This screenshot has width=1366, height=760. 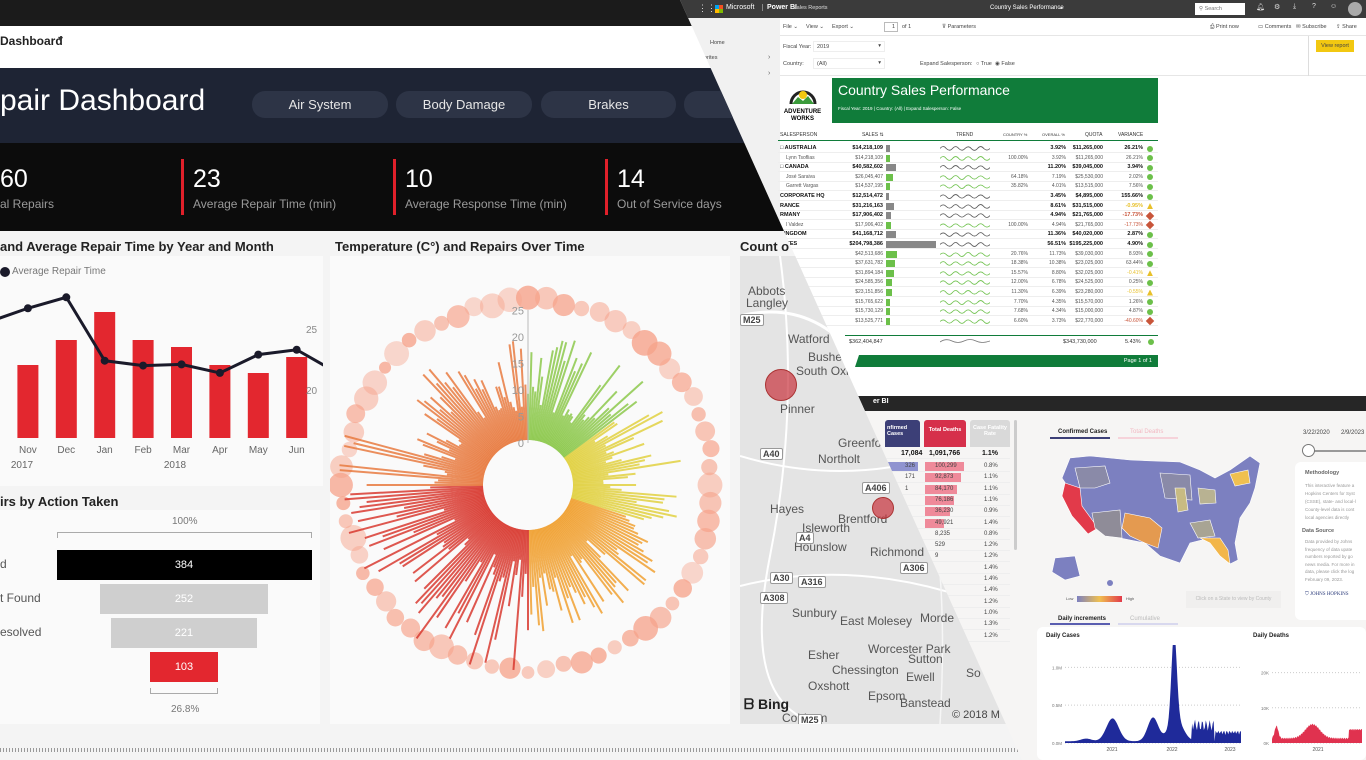 I want to click on col-salesperson: SALESPERSON, so click(x=798, y=135).